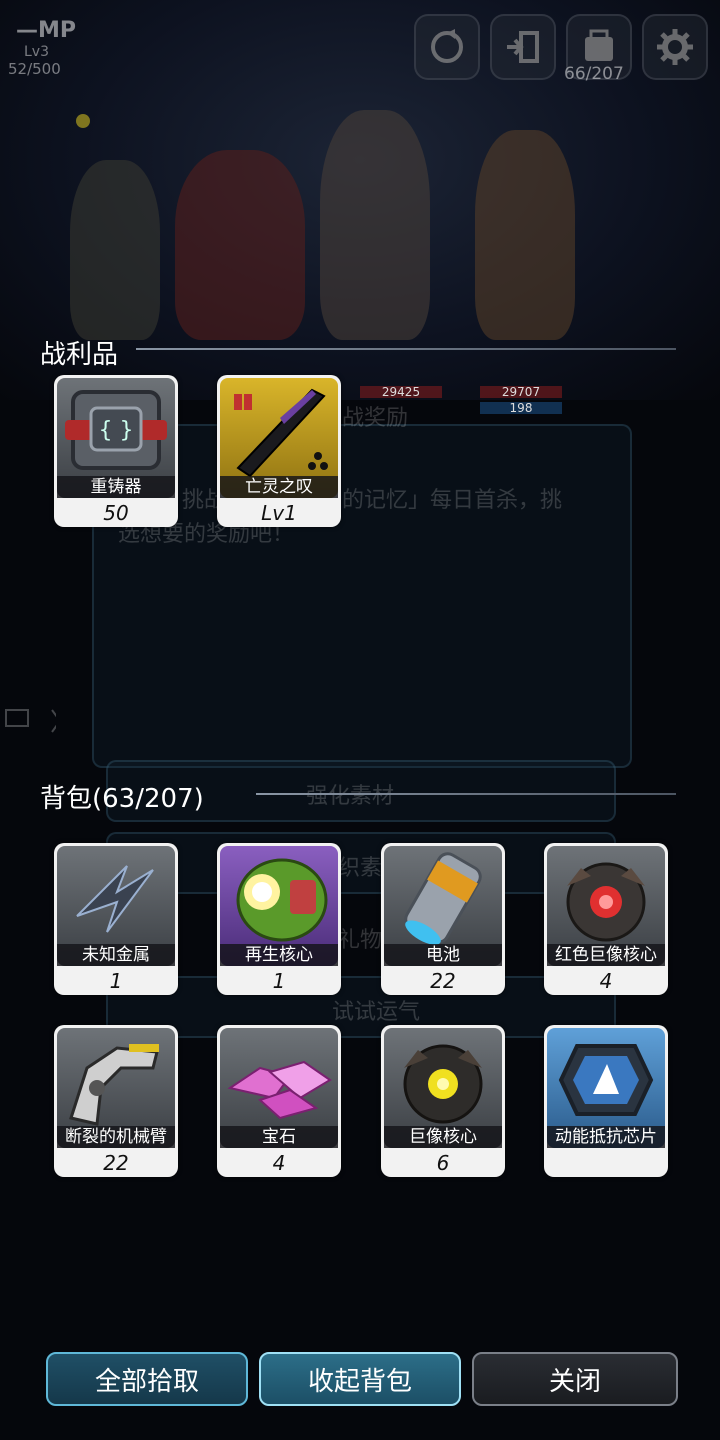  What do you see at coordinates (116, 487) in the screenshot?
I see `item-name: 重铸器` at bounding box center [116, 487].